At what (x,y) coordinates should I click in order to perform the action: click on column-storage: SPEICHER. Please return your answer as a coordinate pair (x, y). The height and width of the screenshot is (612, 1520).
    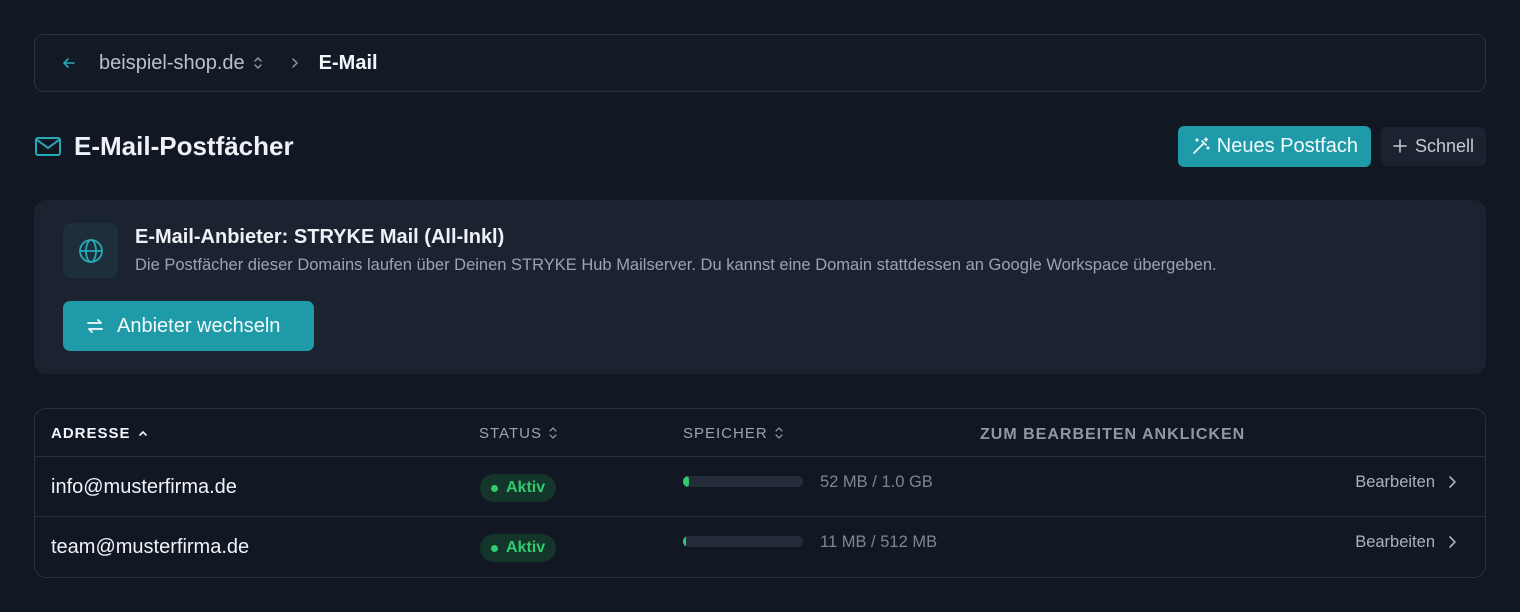
    Looking at the image, I should click on (734, 433).